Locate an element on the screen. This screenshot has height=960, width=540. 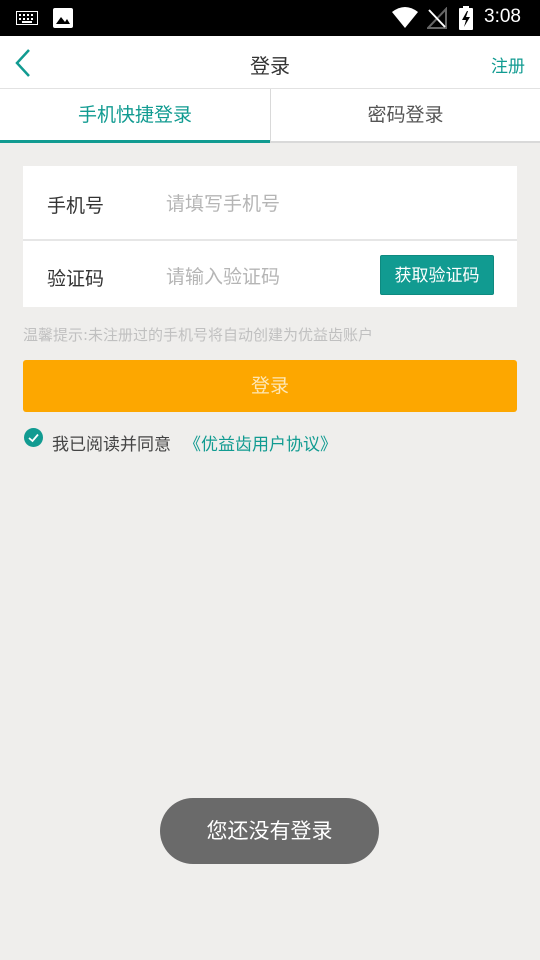
login-form: 手机号 验证码 获取验证码 is located at coordinates (270, 236).